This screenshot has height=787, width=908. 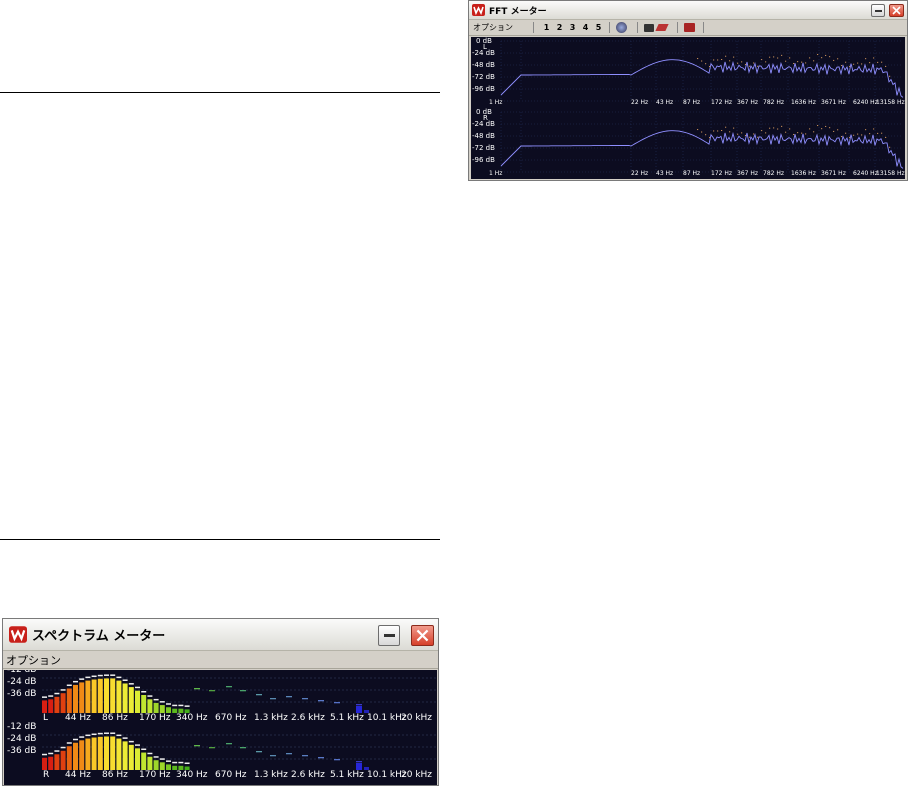 I want to click on fft-toolbar: オプション 12345, so click(x=688, y=28).